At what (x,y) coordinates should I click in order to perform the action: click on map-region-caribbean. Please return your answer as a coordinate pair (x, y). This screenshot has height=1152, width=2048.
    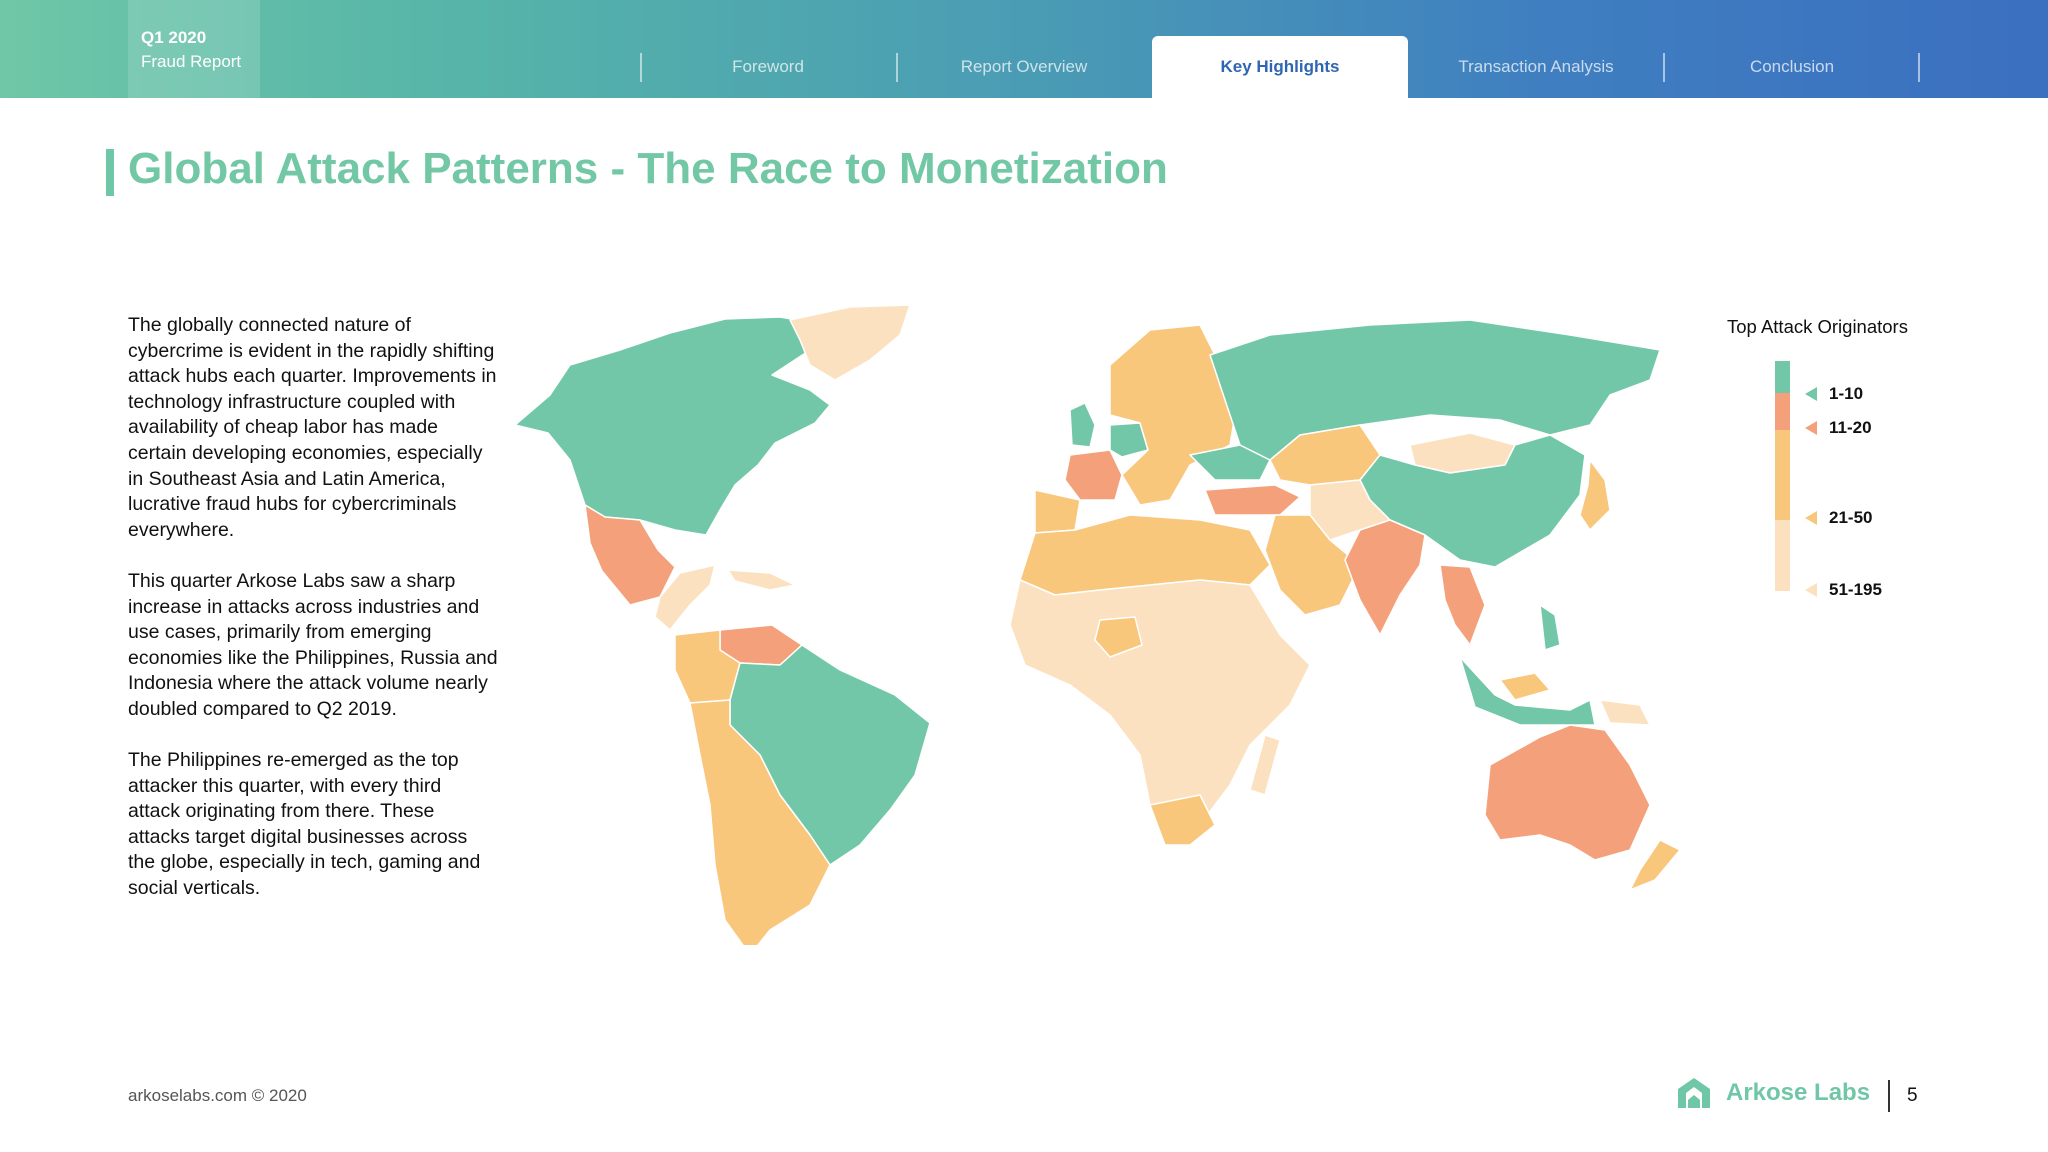
    Looking at the image, I should click on (761, 580).